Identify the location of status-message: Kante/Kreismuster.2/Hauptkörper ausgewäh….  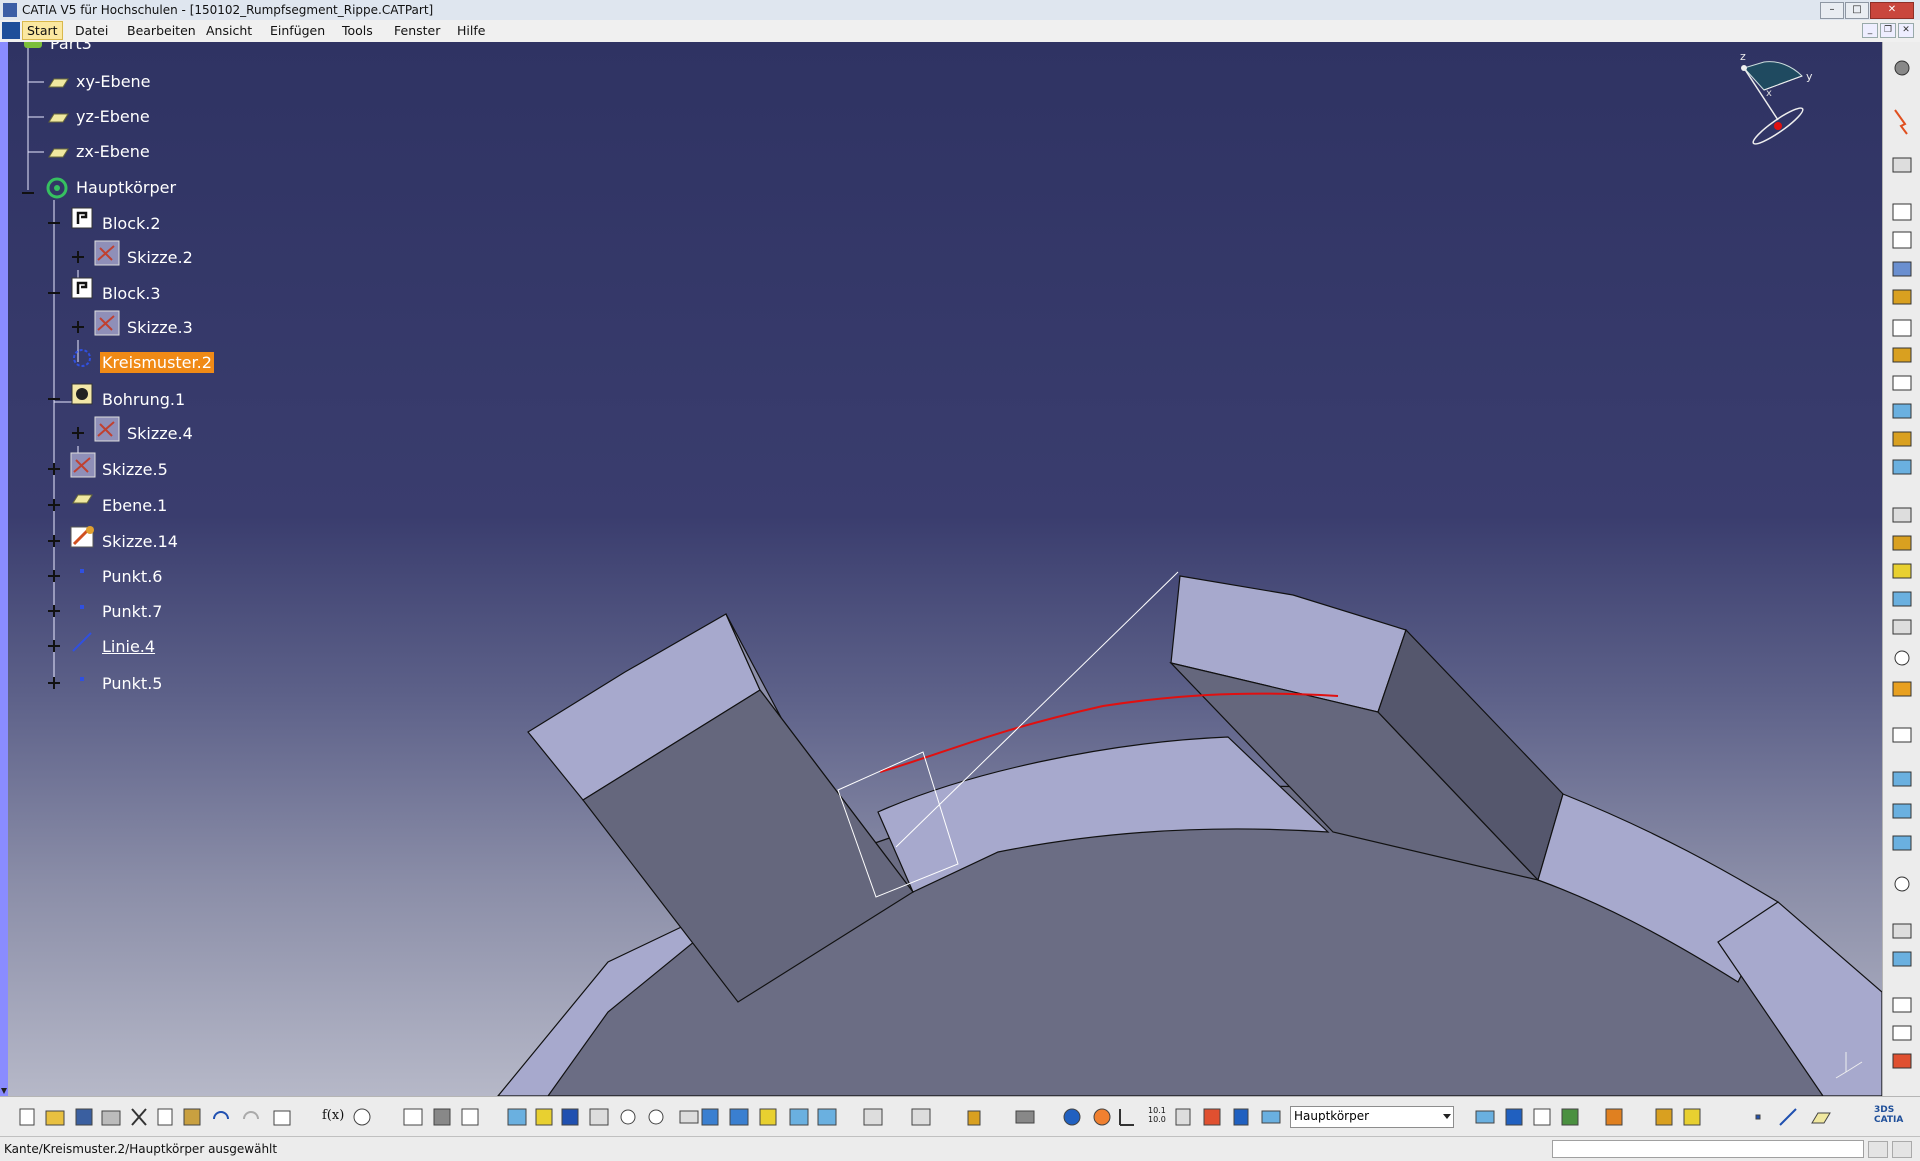
(141, 1149).